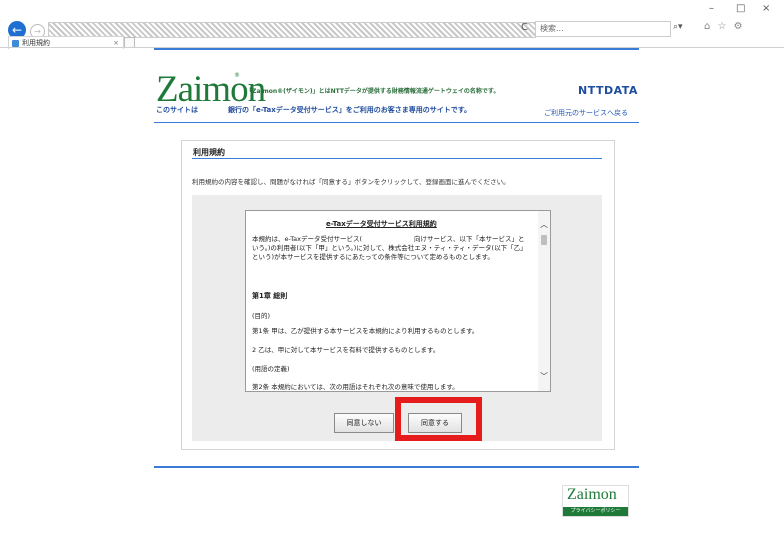  What do you see at coordinates (396, 49) in the screenshot?
I see `top-rule` at bounding box center [396, 49].